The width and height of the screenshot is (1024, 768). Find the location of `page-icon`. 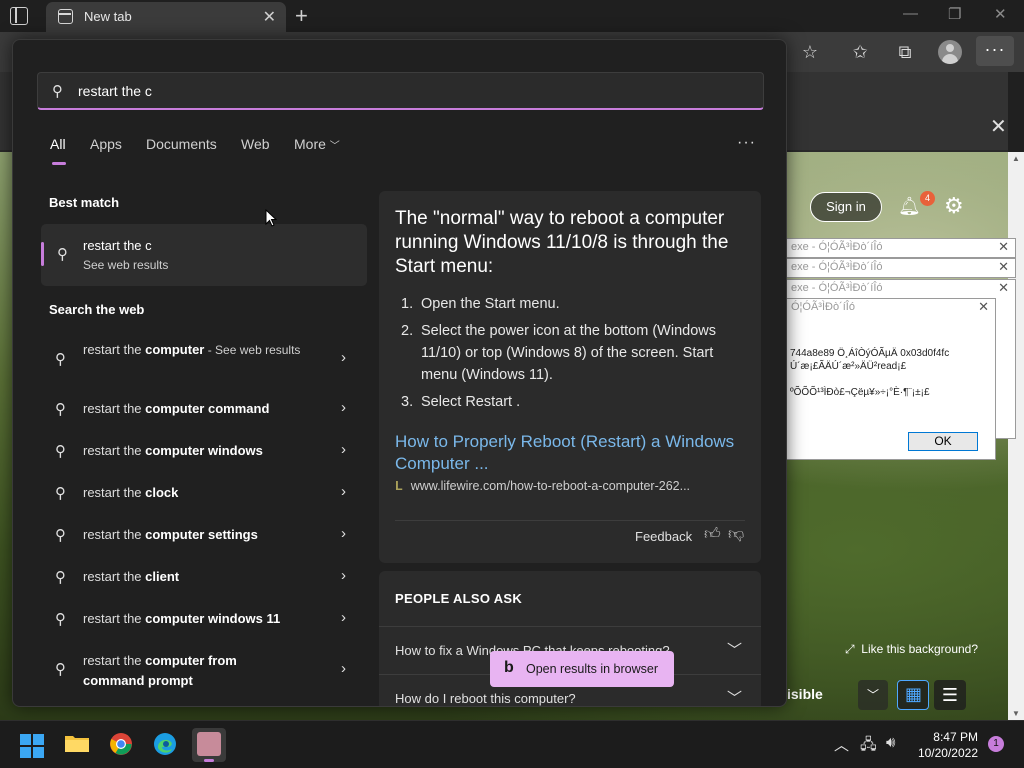

page-icon is located at coordinates (65, 16).